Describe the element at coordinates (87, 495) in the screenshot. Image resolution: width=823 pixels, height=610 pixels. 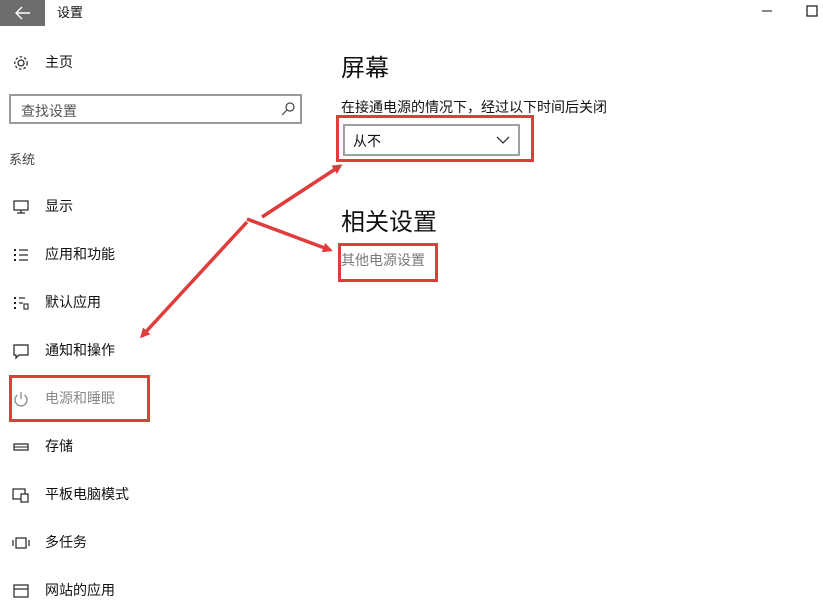
I see `sidebar-item-label: 平板电脑模式` at that location.